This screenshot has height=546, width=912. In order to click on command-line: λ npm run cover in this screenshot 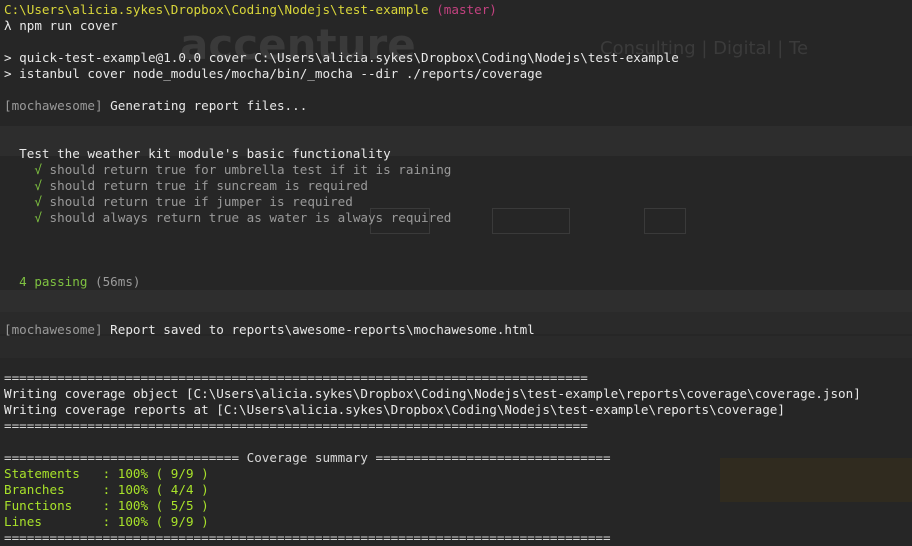, I will do `click(458, 26)`.